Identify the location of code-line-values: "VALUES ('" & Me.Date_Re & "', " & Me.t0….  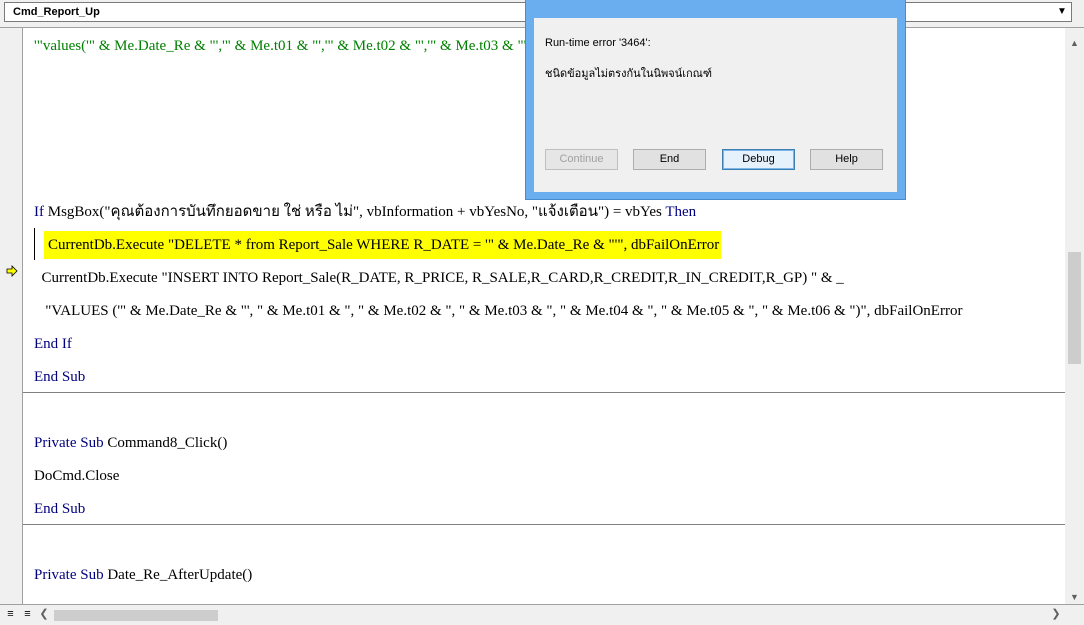
(498, 311).